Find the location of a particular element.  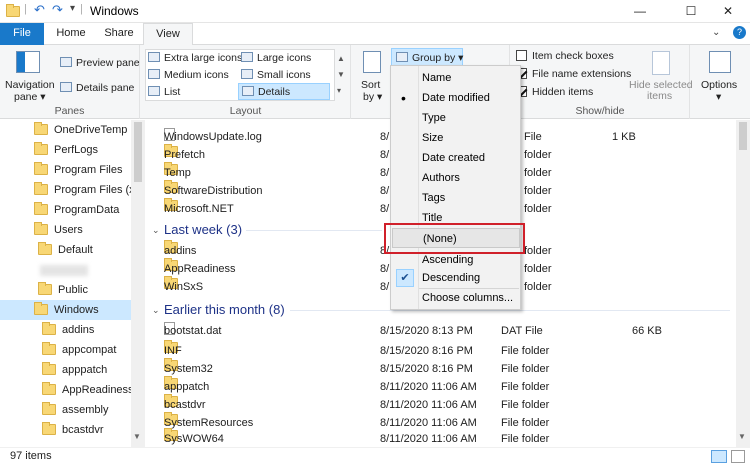

hide-selected-icon is located at coordinates (661, 63).